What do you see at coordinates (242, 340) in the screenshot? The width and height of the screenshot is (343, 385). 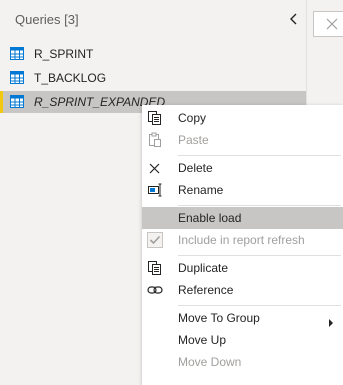 I see `menu-item-move-up: Move Up` at bounding box center [242, 340].